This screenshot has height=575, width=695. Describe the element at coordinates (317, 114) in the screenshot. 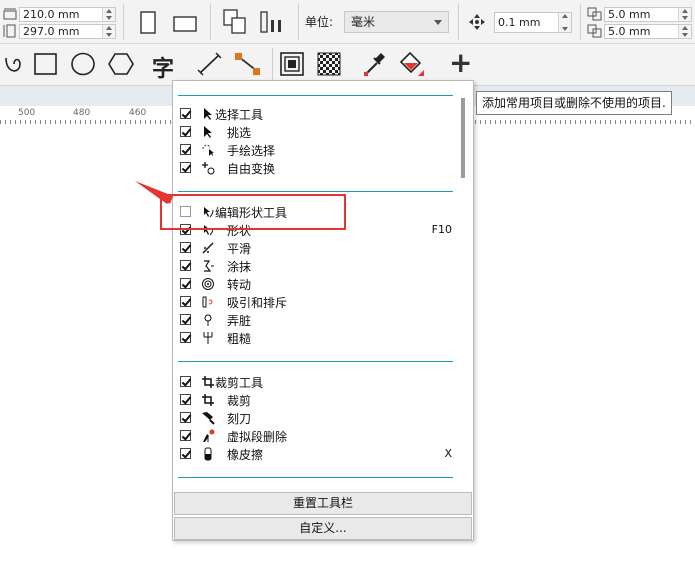

I see `menu-item-pick-group: 选择工具` at that location.